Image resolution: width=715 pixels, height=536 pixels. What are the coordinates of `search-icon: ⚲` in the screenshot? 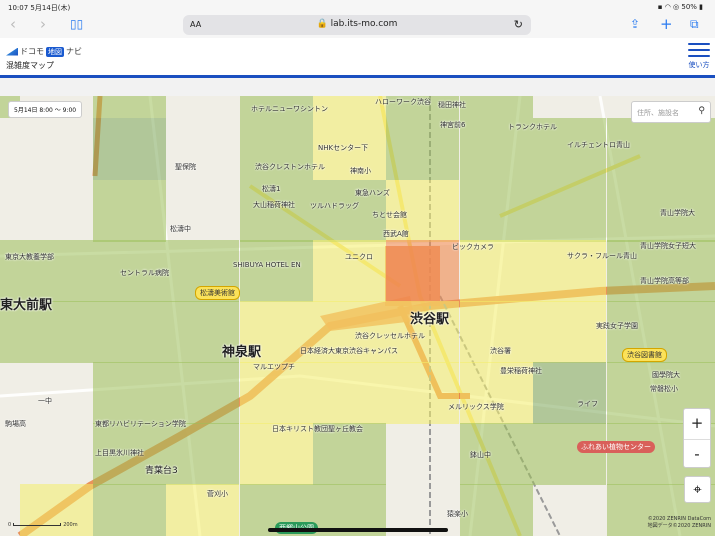 It's located at (701, 111).